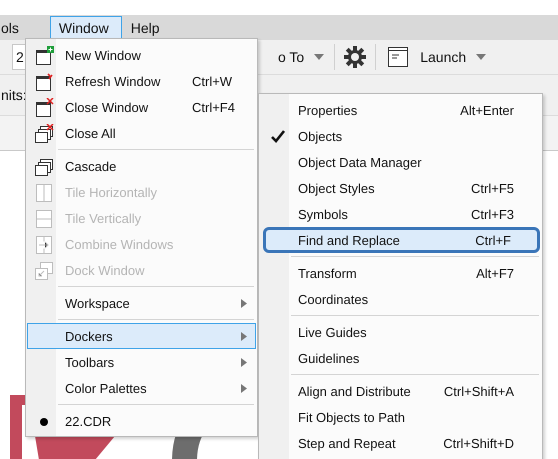  Describe the element at coordinates (14, 95) in the screenshot. I see `units-label: nits:` at that location.